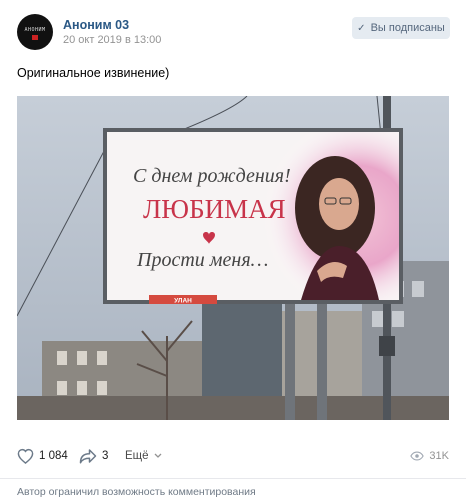 The image size is (466, 500). Describe the element at coordinates (439, 456) in the screenshot. I see `views-count: 31K` at that location.